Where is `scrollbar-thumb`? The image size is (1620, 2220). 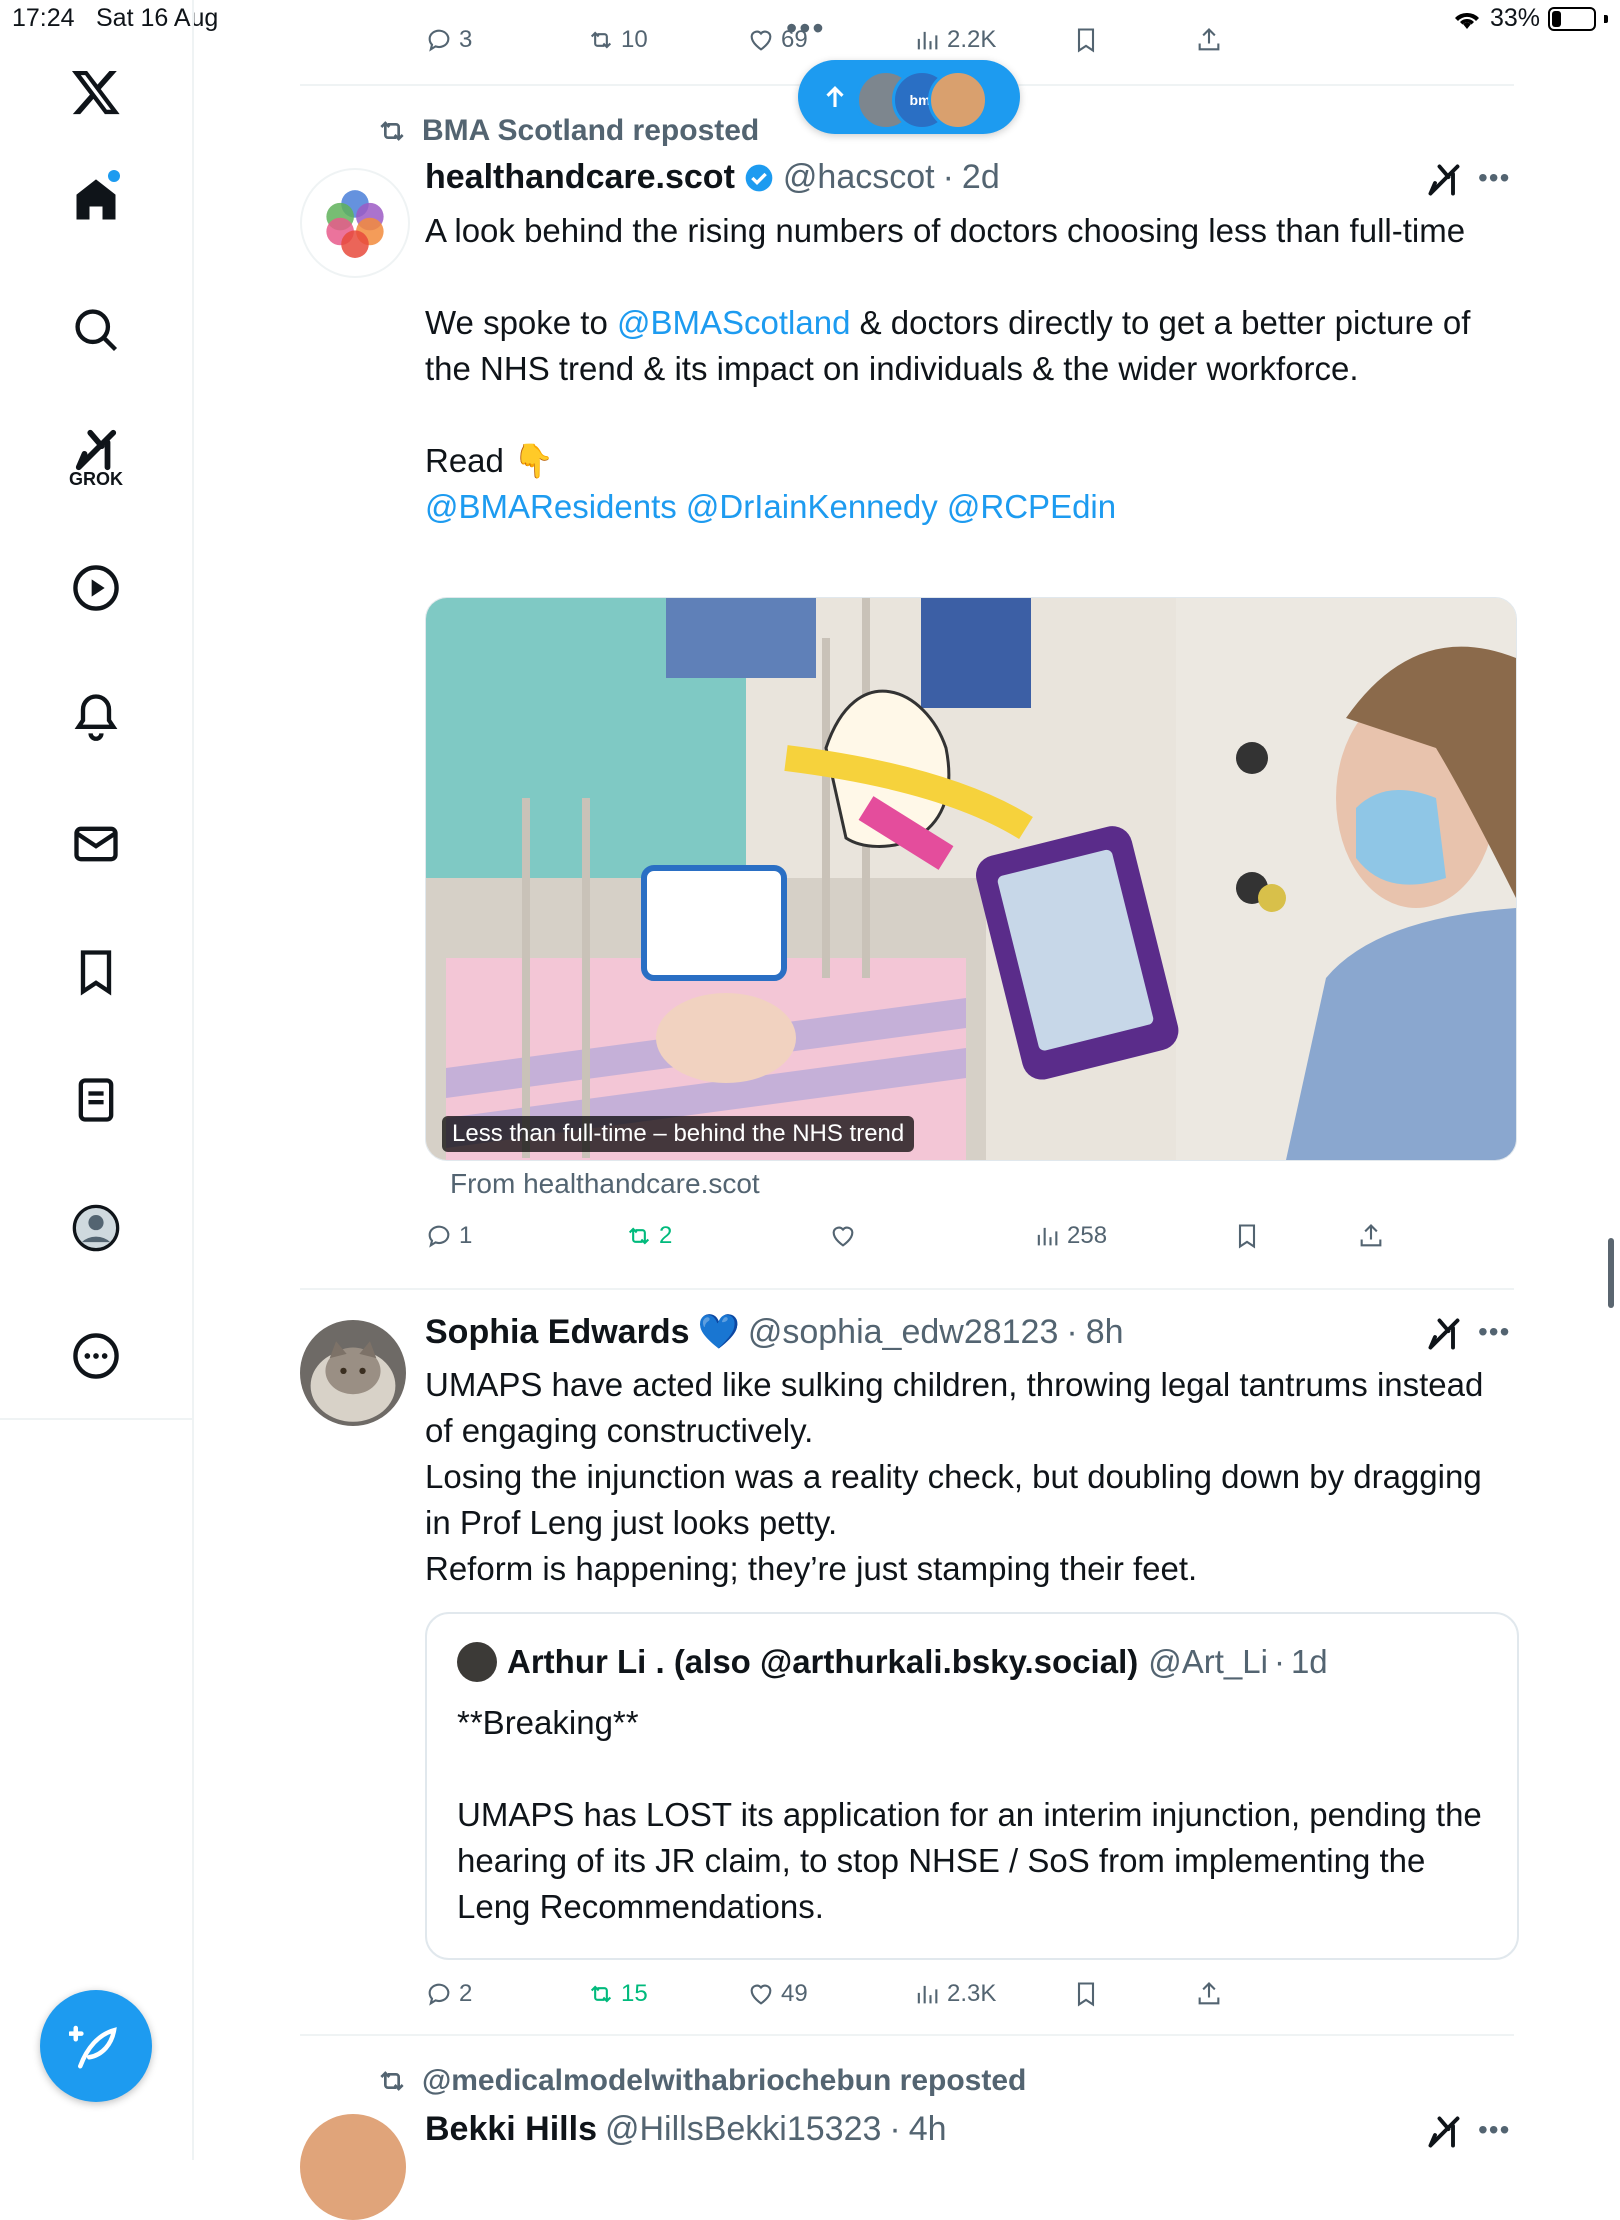 scrollbar-thumb is located at coordinates (1611, 1273).